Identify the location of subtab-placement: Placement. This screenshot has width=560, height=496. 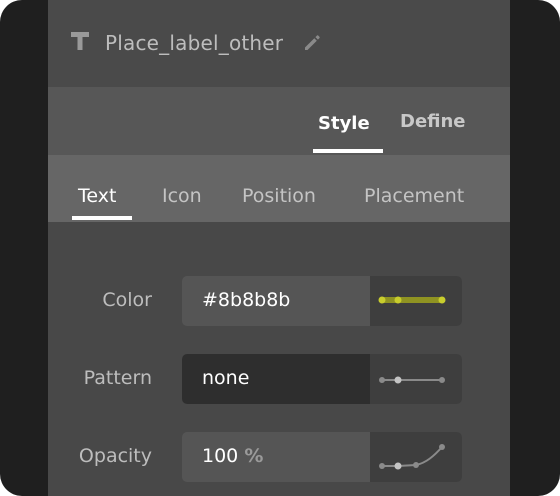
(413, 188).